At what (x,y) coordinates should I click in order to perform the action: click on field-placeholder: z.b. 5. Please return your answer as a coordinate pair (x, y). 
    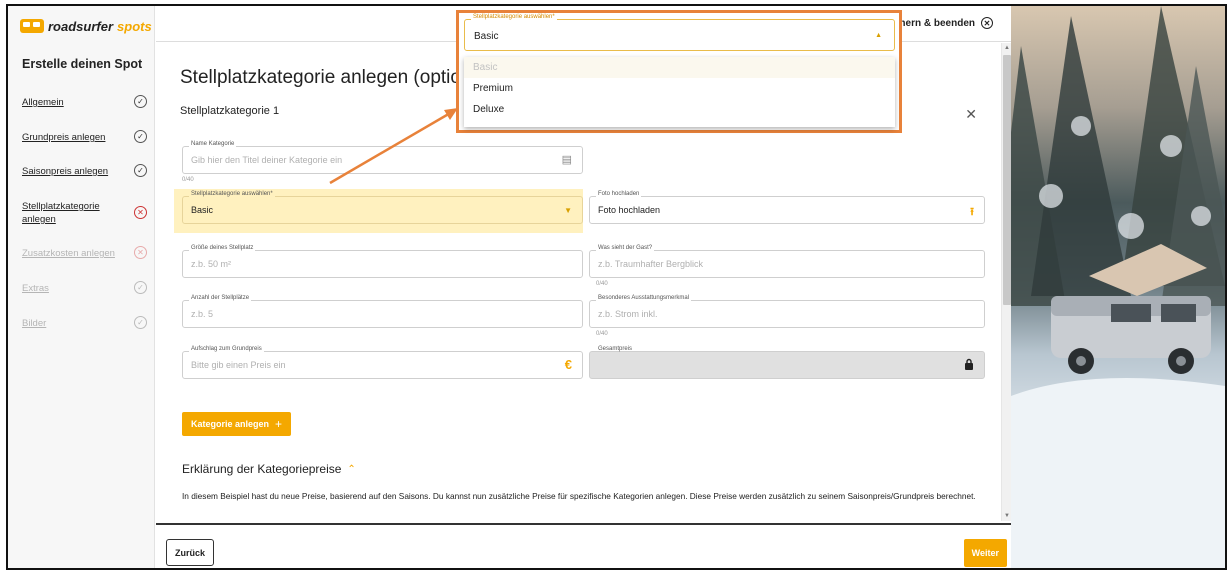
    Looking at the image, I should click on (202, 314).